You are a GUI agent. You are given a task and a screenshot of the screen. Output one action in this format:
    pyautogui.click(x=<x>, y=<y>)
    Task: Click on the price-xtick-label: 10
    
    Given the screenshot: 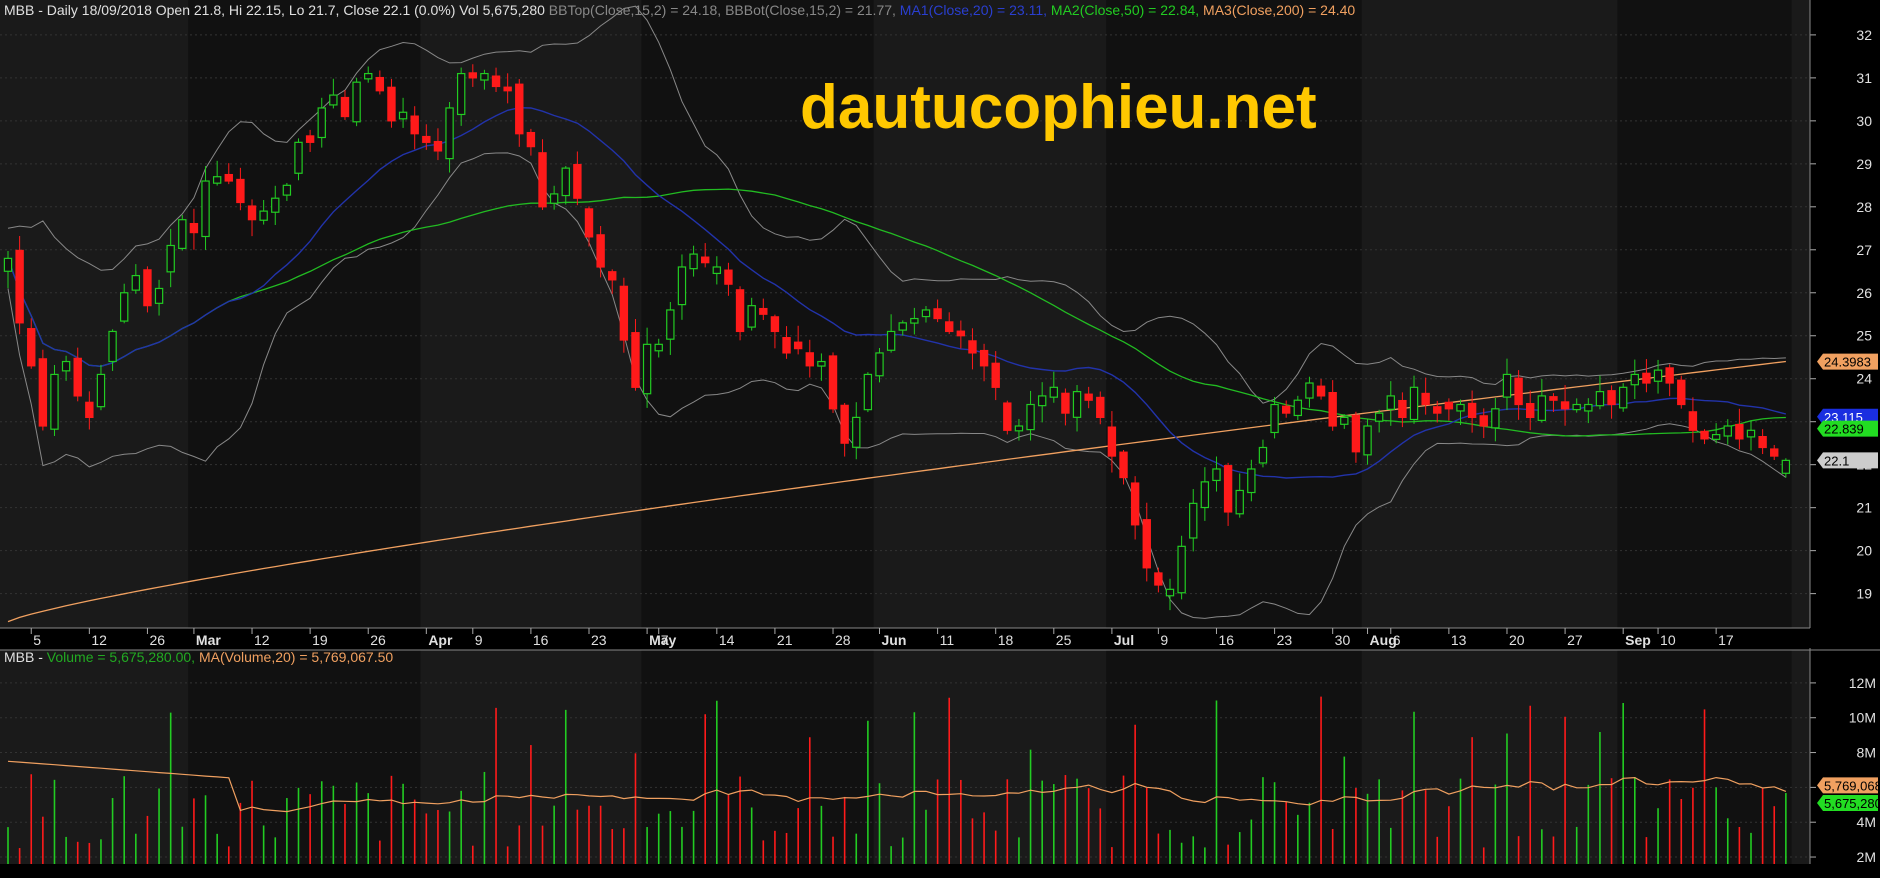 What is the action you would take?
    pyautogui.click(x=1668, y=640)
    